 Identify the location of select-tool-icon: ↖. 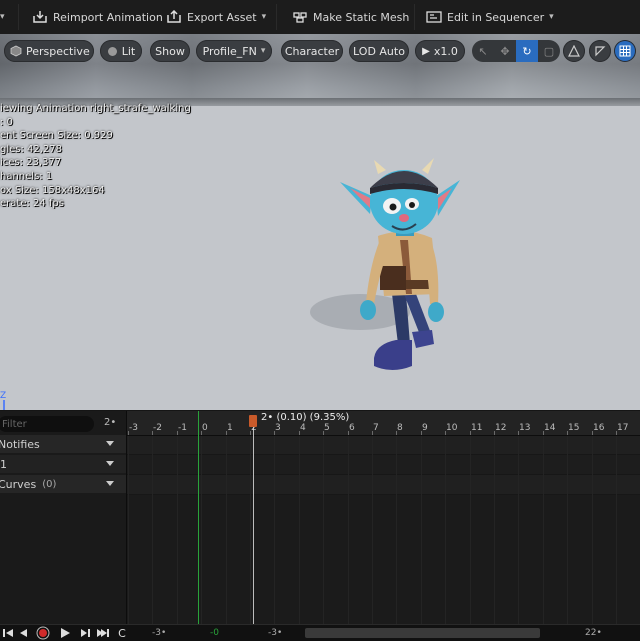
(483, 51).